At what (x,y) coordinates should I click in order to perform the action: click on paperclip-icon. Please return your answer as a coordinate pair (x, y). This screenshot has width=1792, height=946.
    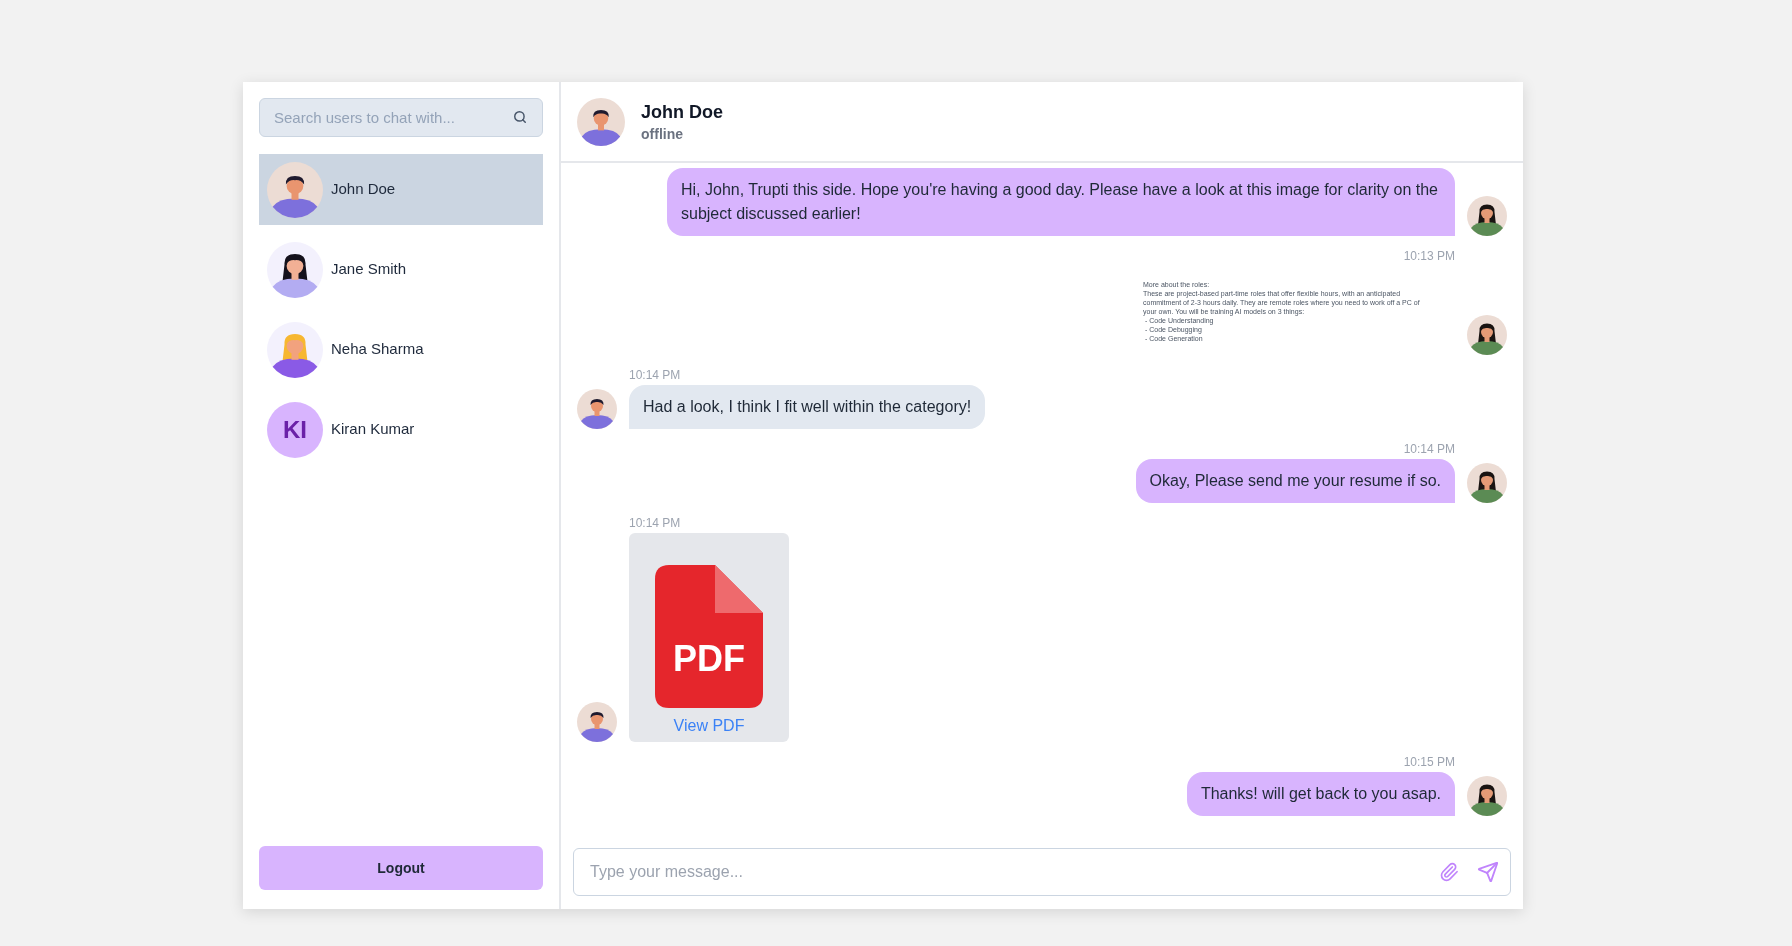
    Looking at the image, I should click on (1449, 872).